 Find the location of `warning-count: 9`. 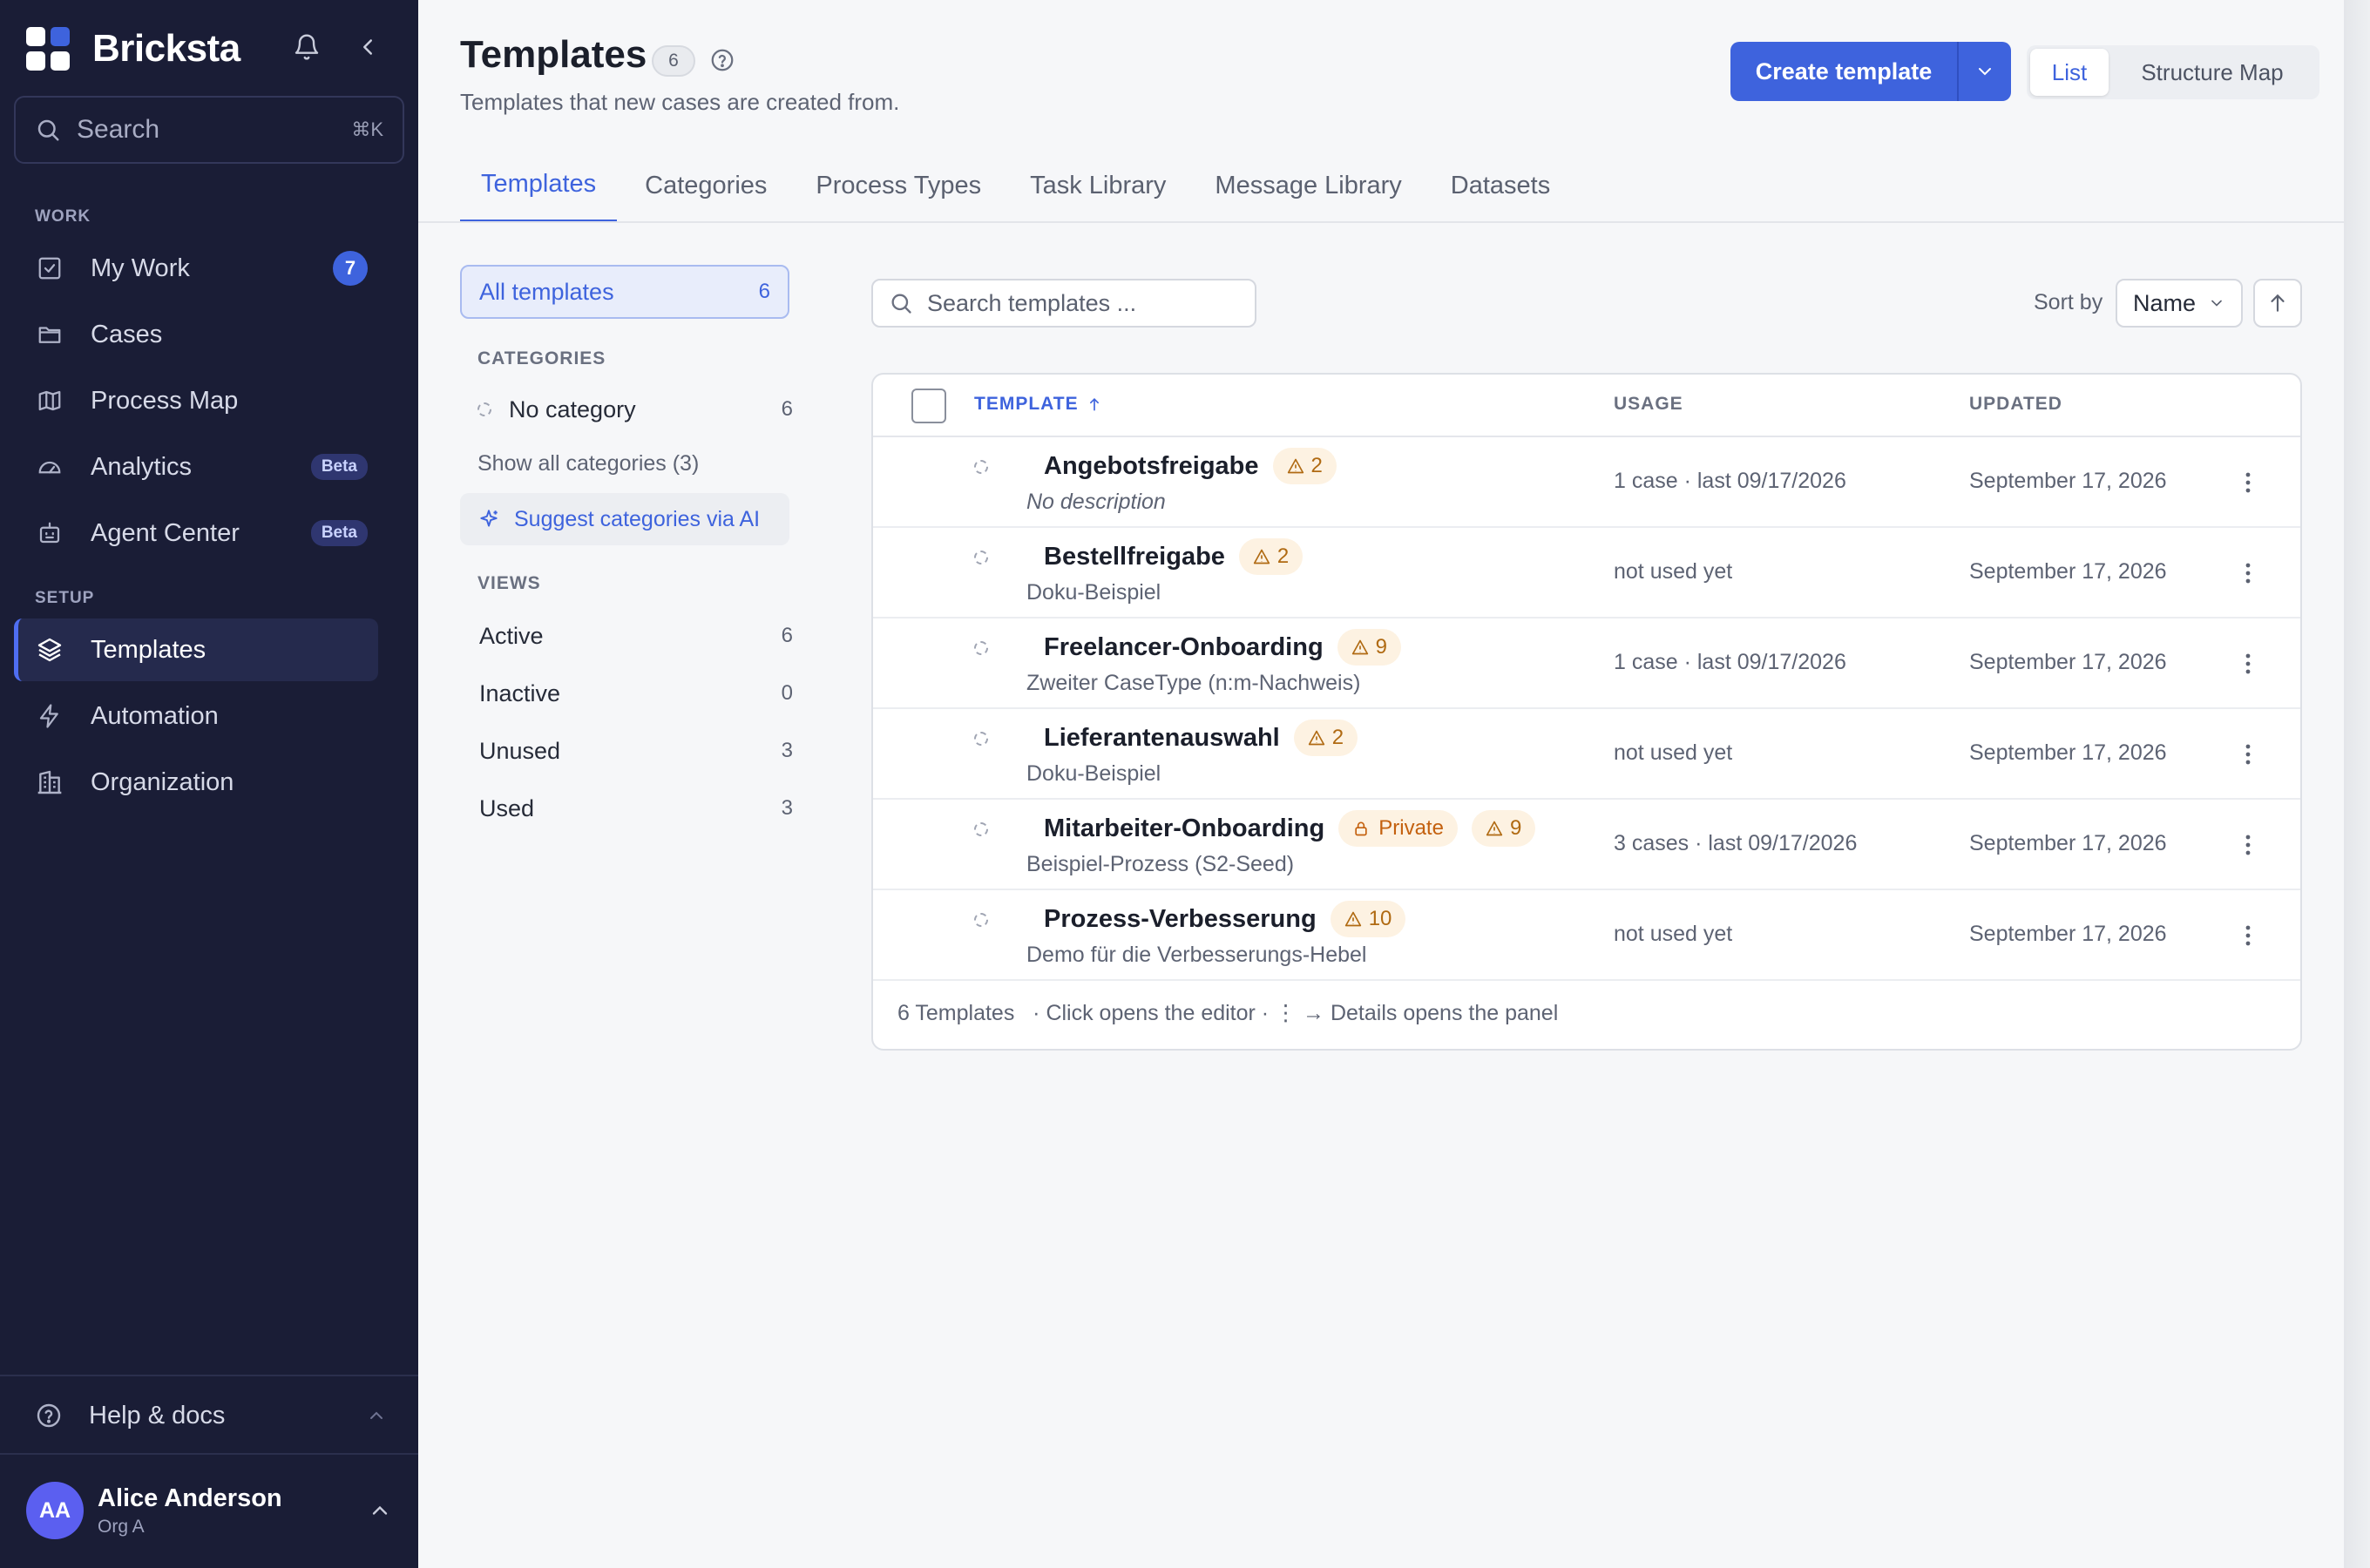

warning-count: 9 is located at coordinates (1381, 647).